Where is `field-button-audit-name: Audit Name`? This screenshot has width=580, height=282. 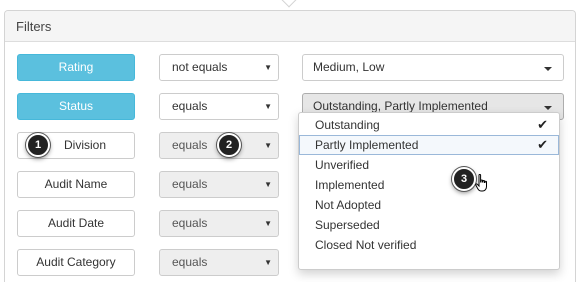
field-button-audit-name: Audit Name is located at coordinates (76, 184).